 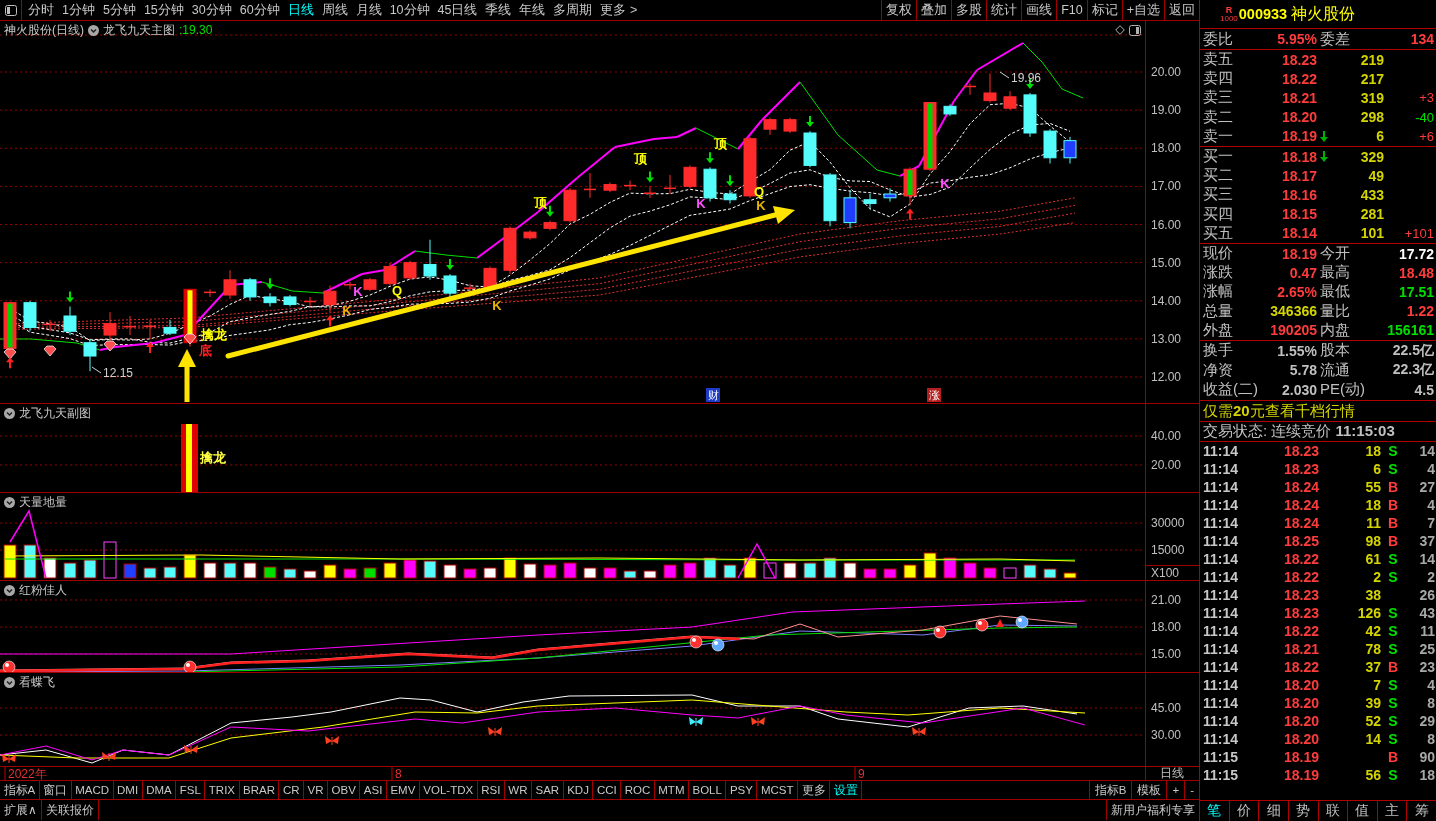 I want to click on period-tab: 多周期, so click(x=573, y=10).